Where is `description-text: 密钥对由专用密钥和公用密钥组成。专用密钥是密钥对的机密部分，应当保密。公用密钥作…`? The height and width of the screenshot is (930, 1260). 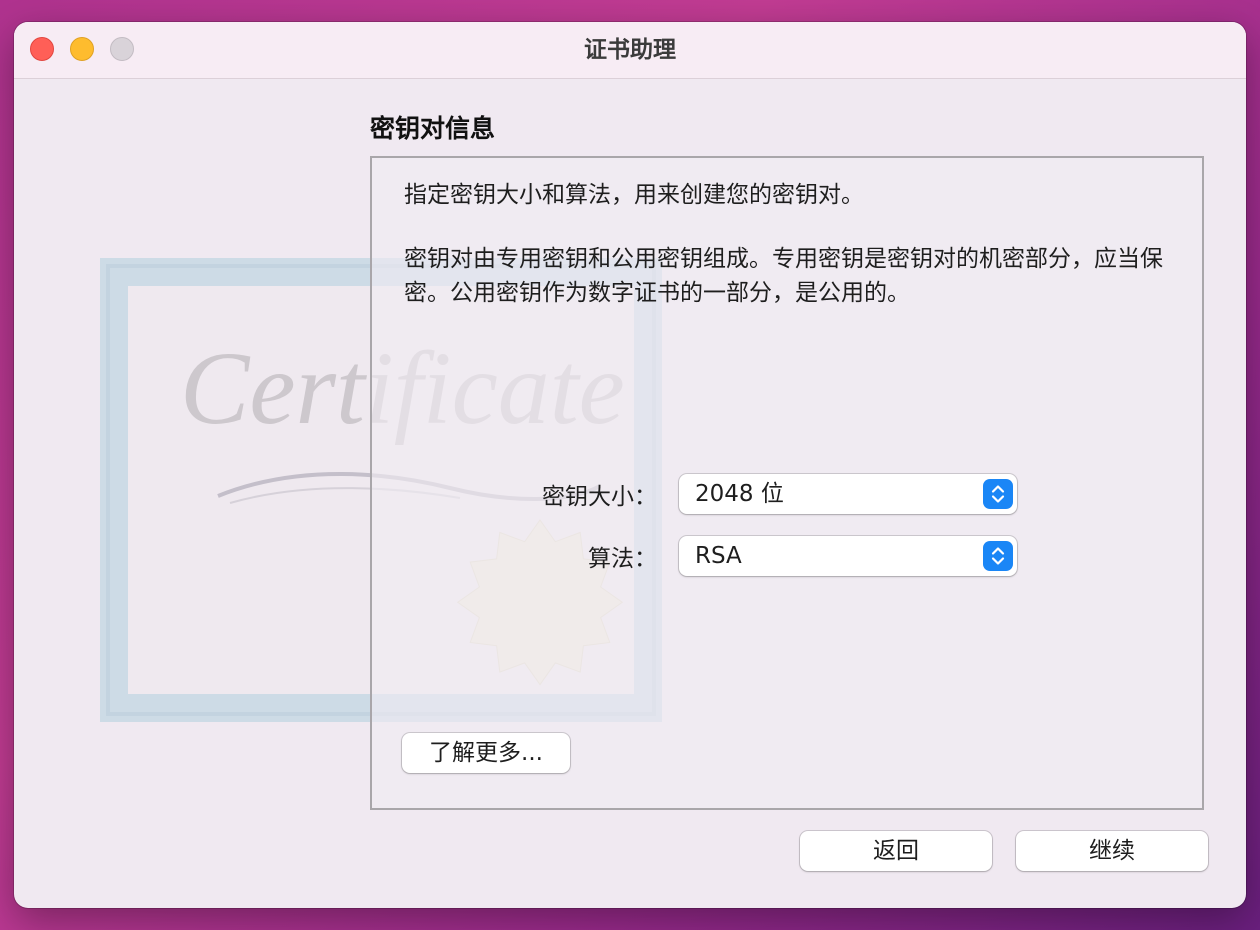 description-text: 密钥对由专用密钥和公用密钥组成。专用密钥是密钥对的机密部分，应当保密。公用密钥作… is located at coordinates (783, 276).